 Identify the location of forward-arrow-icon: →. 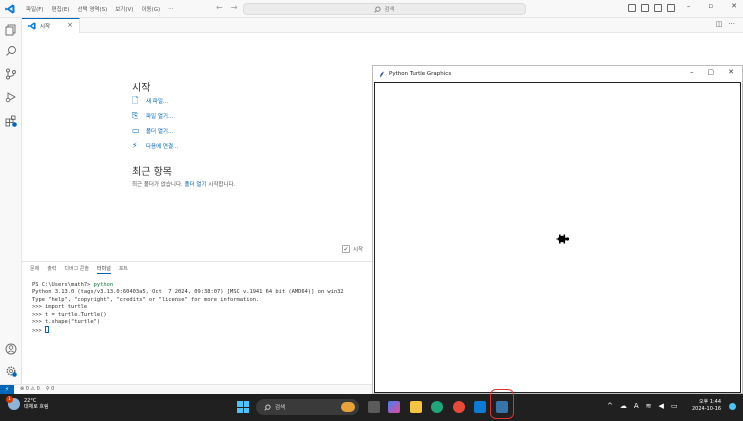
(234, 7).